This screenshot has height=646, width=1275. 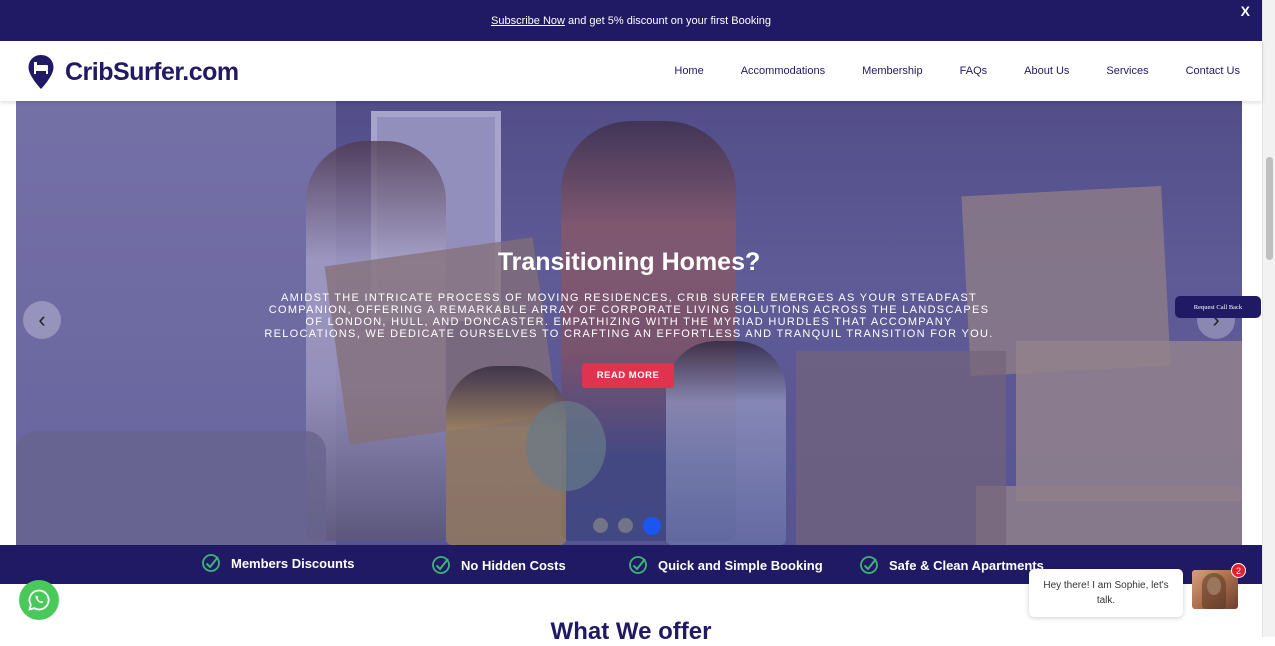 I want to click on feature-members-discounts: Members Discounts, so click(x=278, y=563).